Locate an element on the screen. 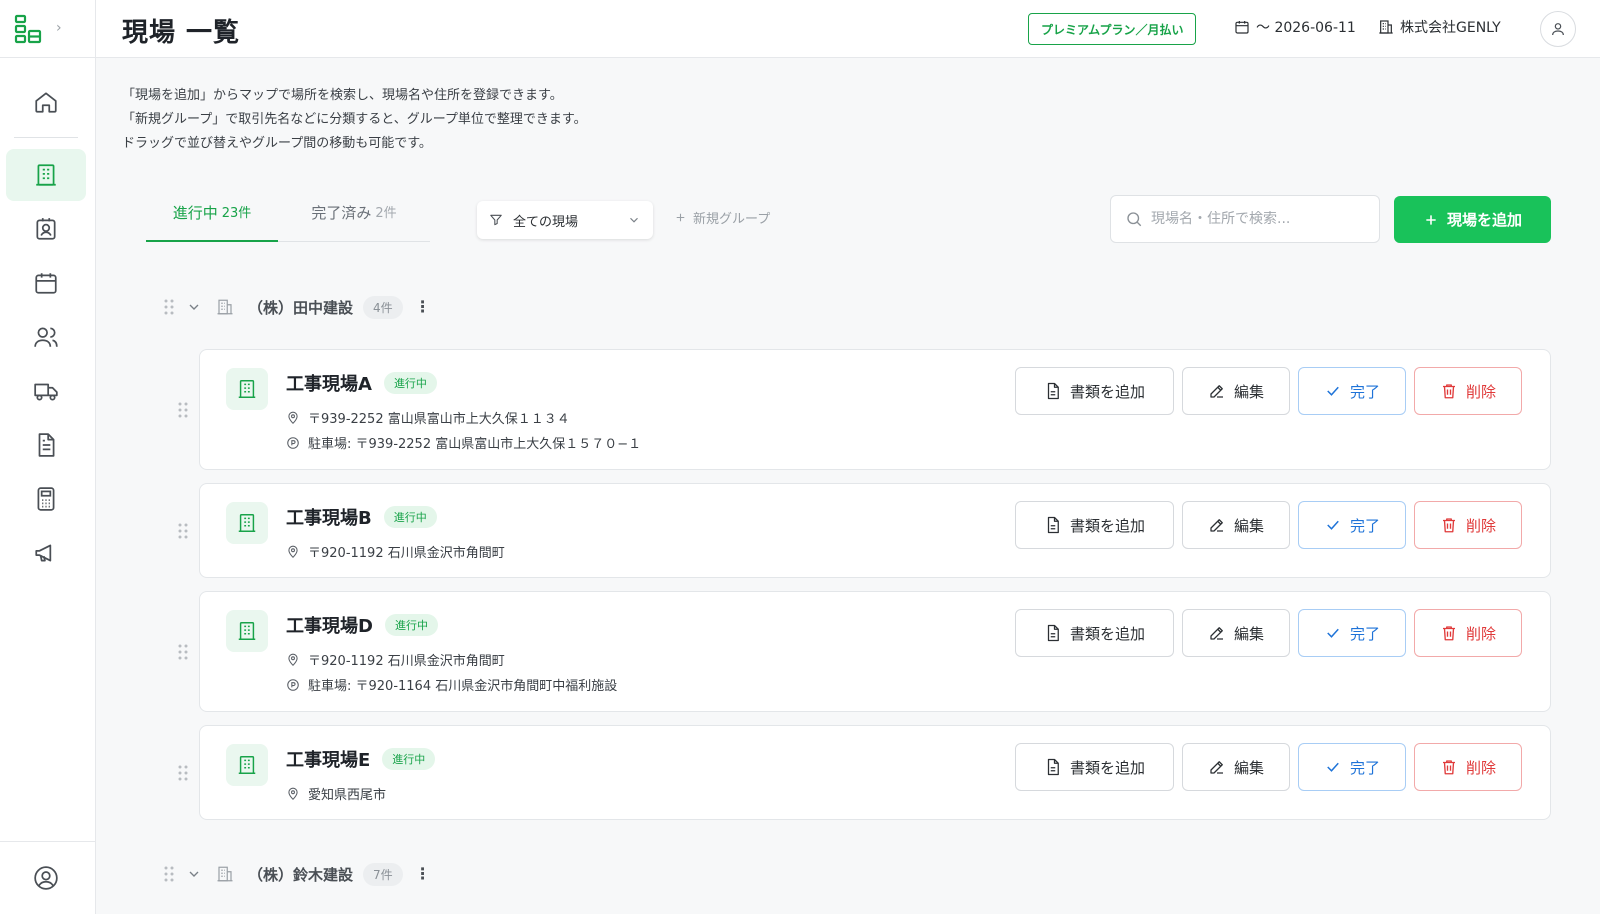 Image resolution: width=1600 pixels, height=914 pixels. add-site-button: 現場を追加 is located at coordinates (1472, 219).